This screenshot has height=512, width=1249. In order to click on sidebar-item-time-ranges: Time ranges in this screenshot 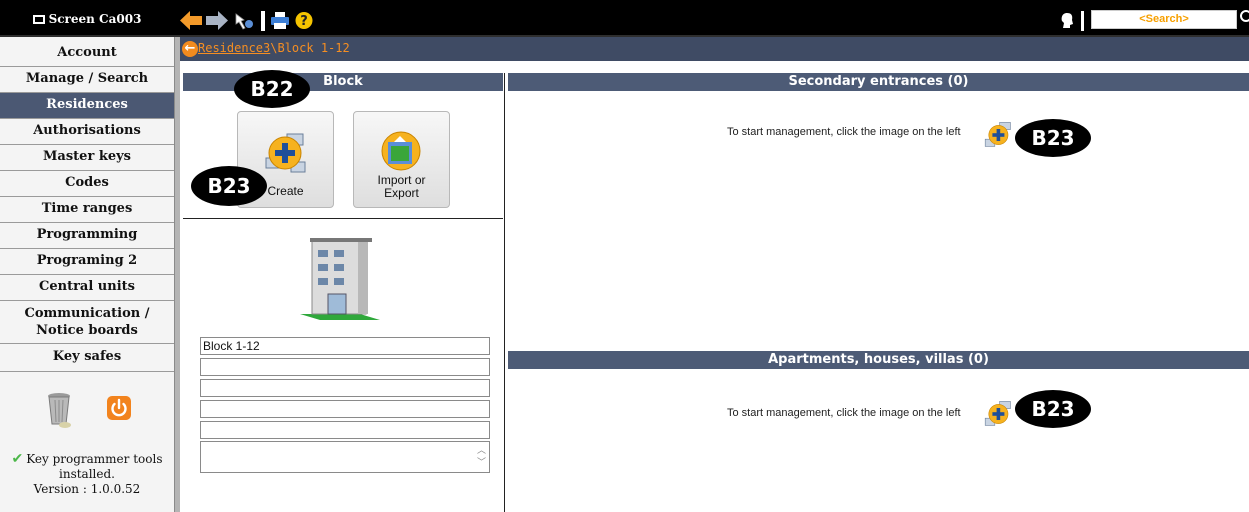, I will do `click(87, 210)`.